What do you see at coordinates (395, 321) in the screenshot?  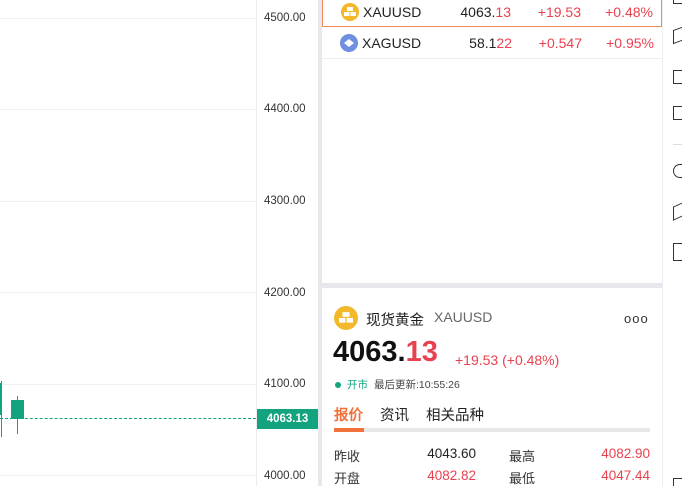 I see `instrument-name: 现货黄金` at bounding box center [395, 321].